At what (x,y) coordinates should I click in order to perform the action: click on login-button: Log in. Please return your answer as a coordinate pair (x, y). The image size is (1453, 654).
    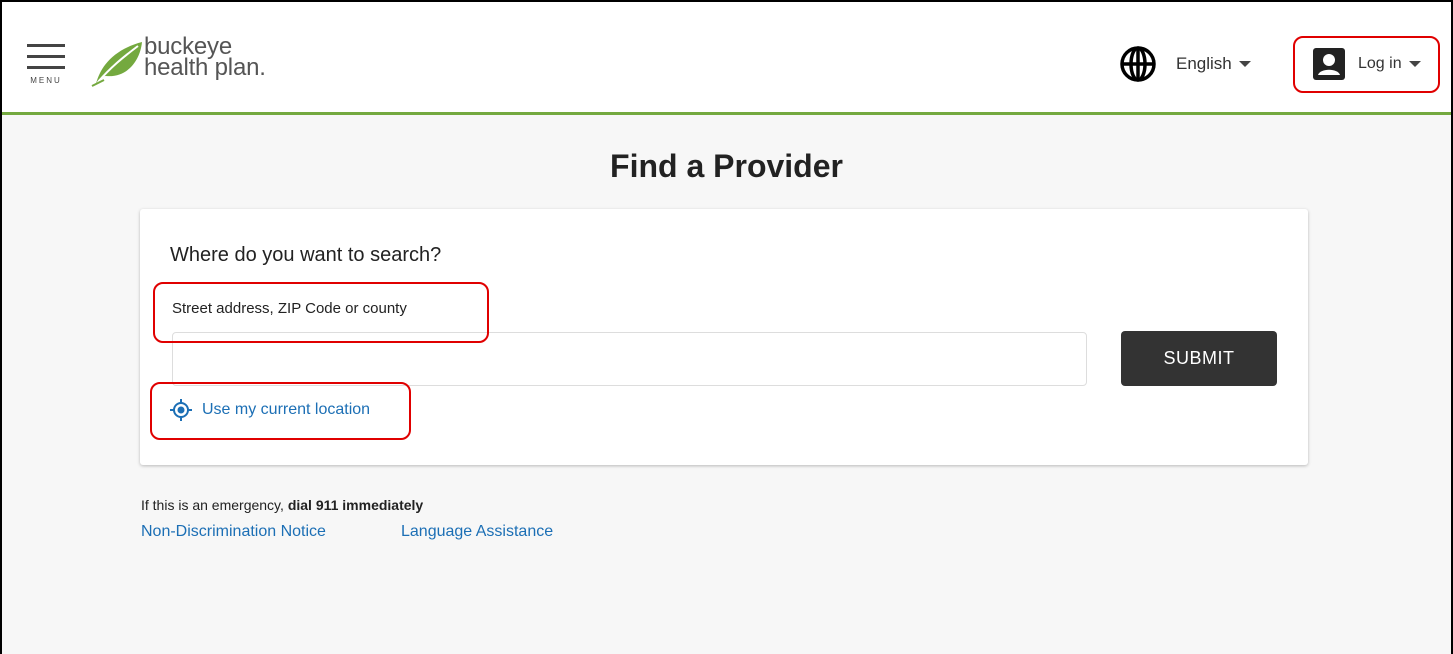
    Looking at the image, I should click on (1366, 64).